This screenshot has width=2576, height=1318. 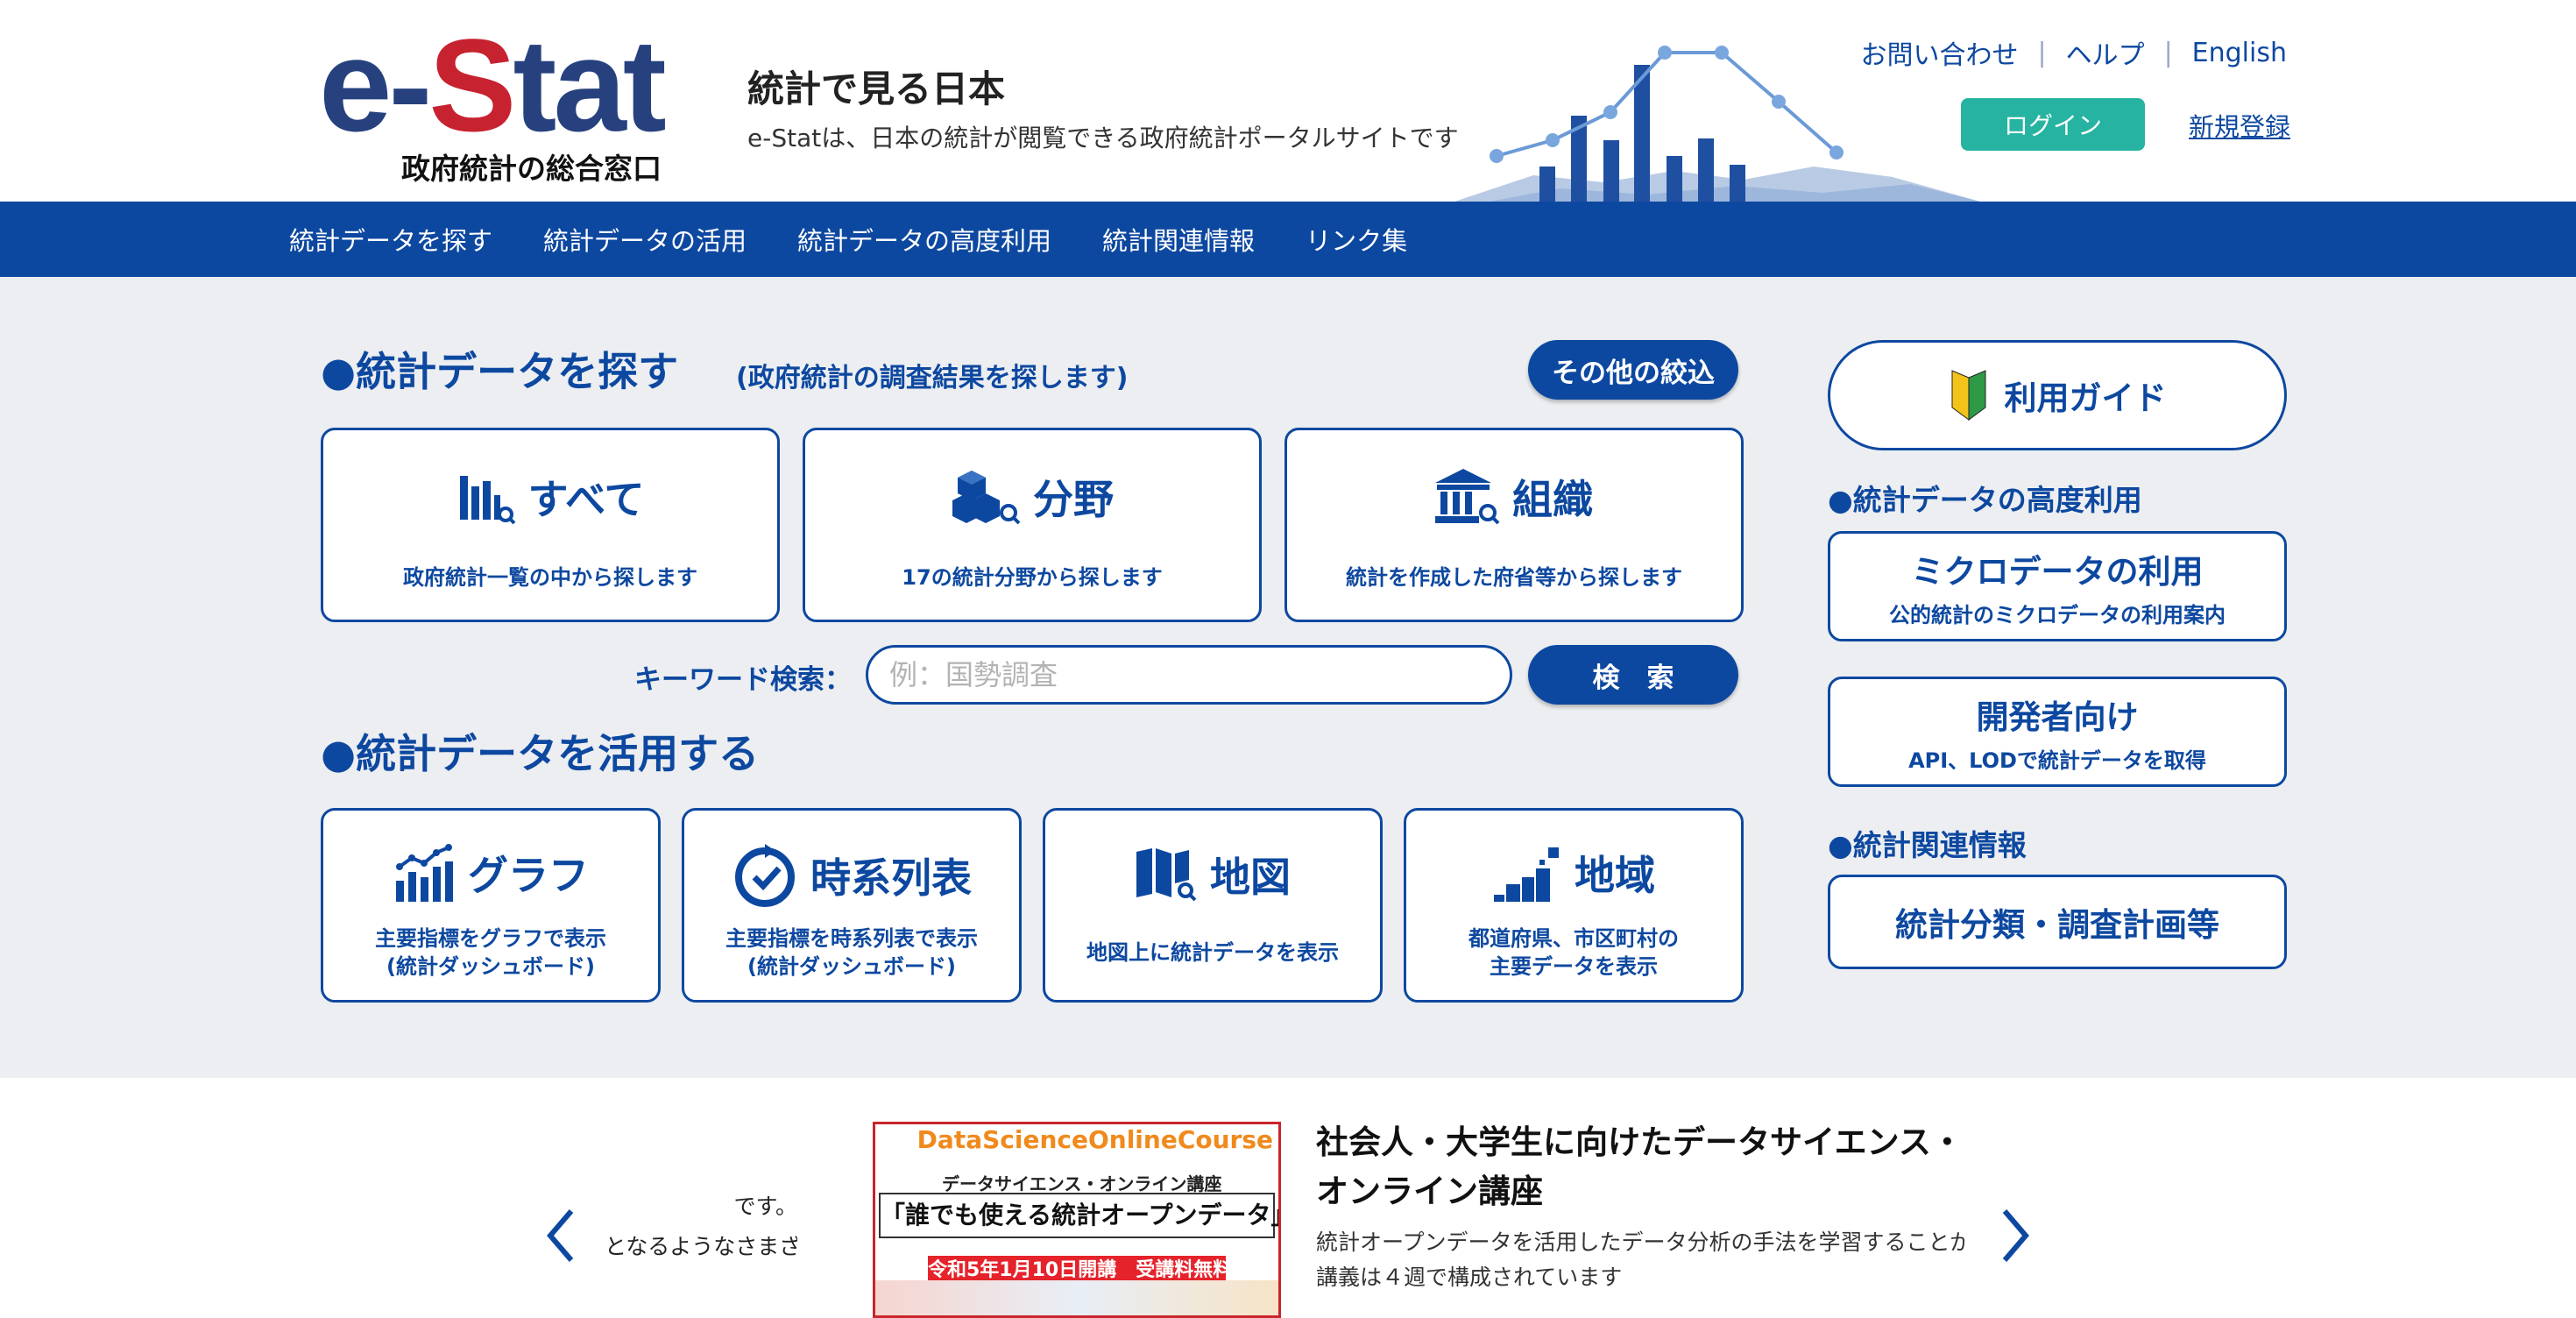 I want to click on register-link: 新規登録, so click(x=2239, y=126).